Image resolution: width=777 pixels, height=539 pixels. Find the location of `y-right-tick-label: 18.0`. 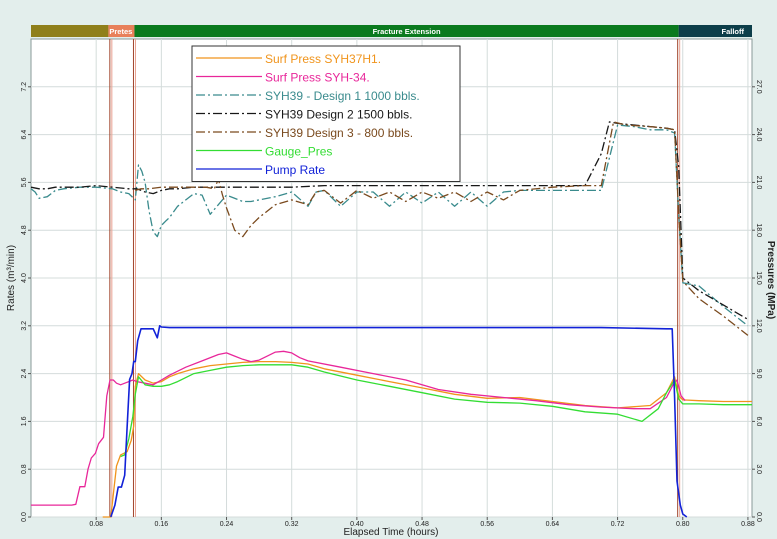

y-right-tick-label: 18.0 is located at coordinates (758, 230).